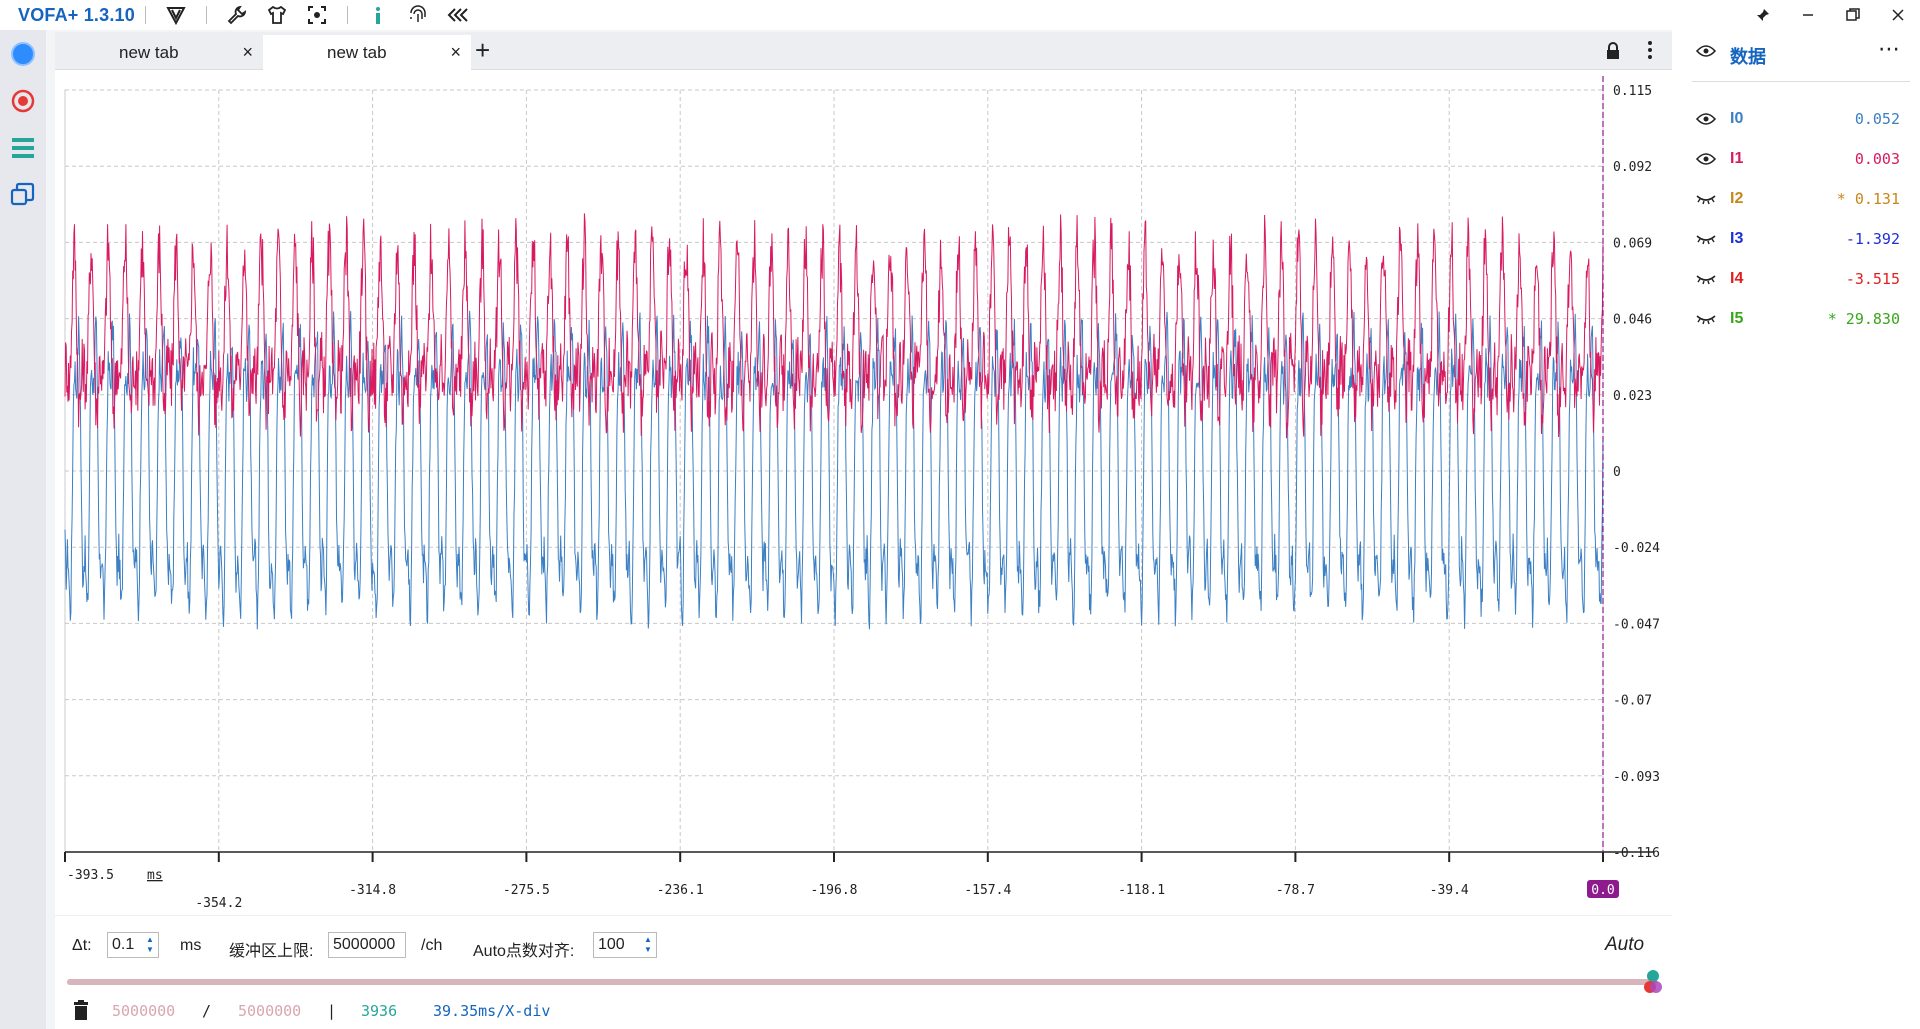 This screenshot has height=1029, width=1920. Describe the element at coordinates (23, 54) in the screenshot. I see `connect-dot-icon` at that location.